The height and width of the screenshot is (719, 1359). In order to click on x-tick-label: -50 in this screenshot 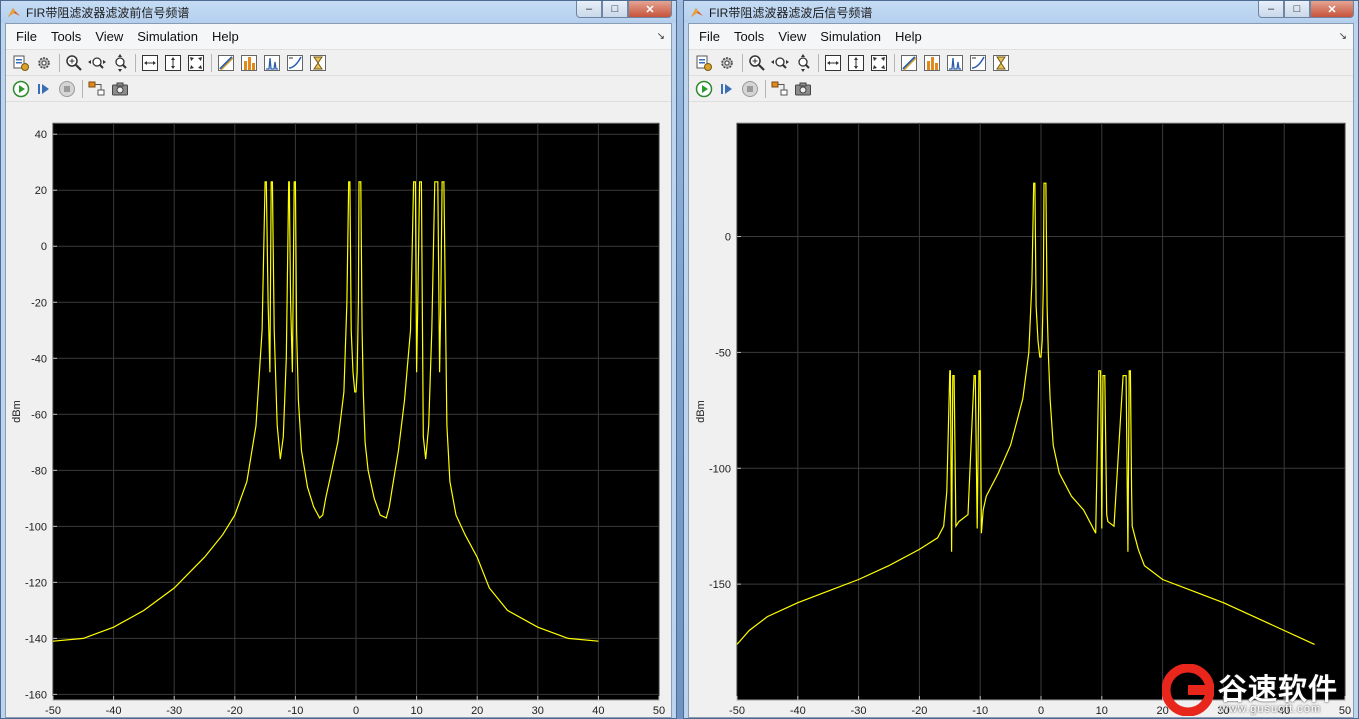, I will do `click(53, 711)`.